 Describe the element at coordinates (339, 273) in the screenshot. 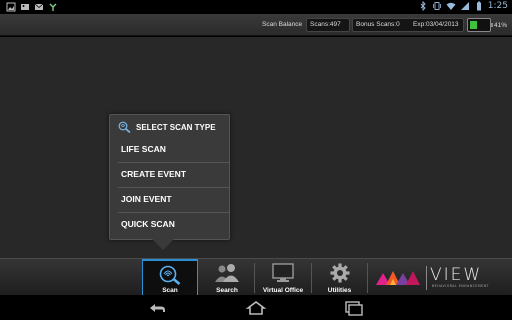

I see `gear-icon` at that location.